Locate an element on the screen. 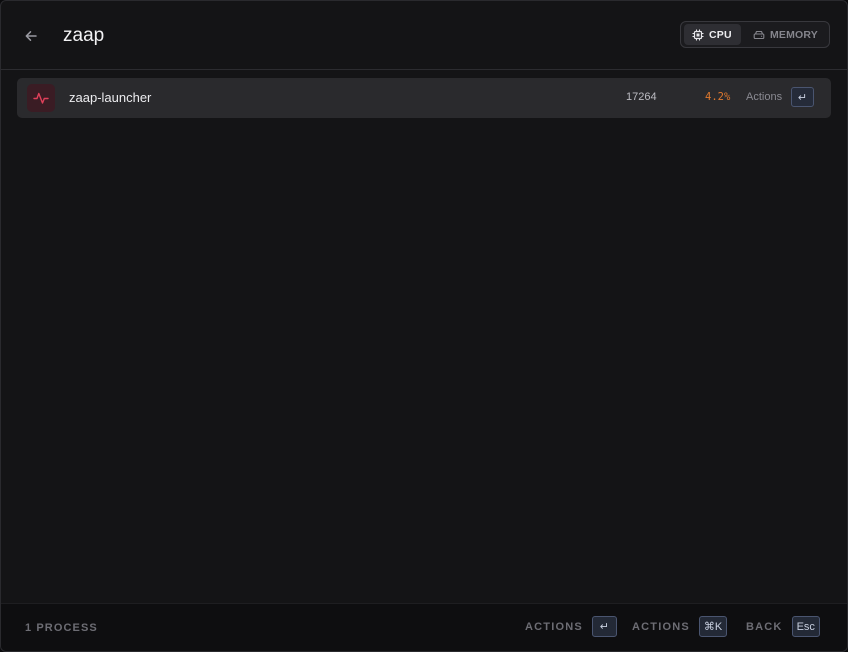  sort-cpu-label: CPU is located at coordinates (720, 34).